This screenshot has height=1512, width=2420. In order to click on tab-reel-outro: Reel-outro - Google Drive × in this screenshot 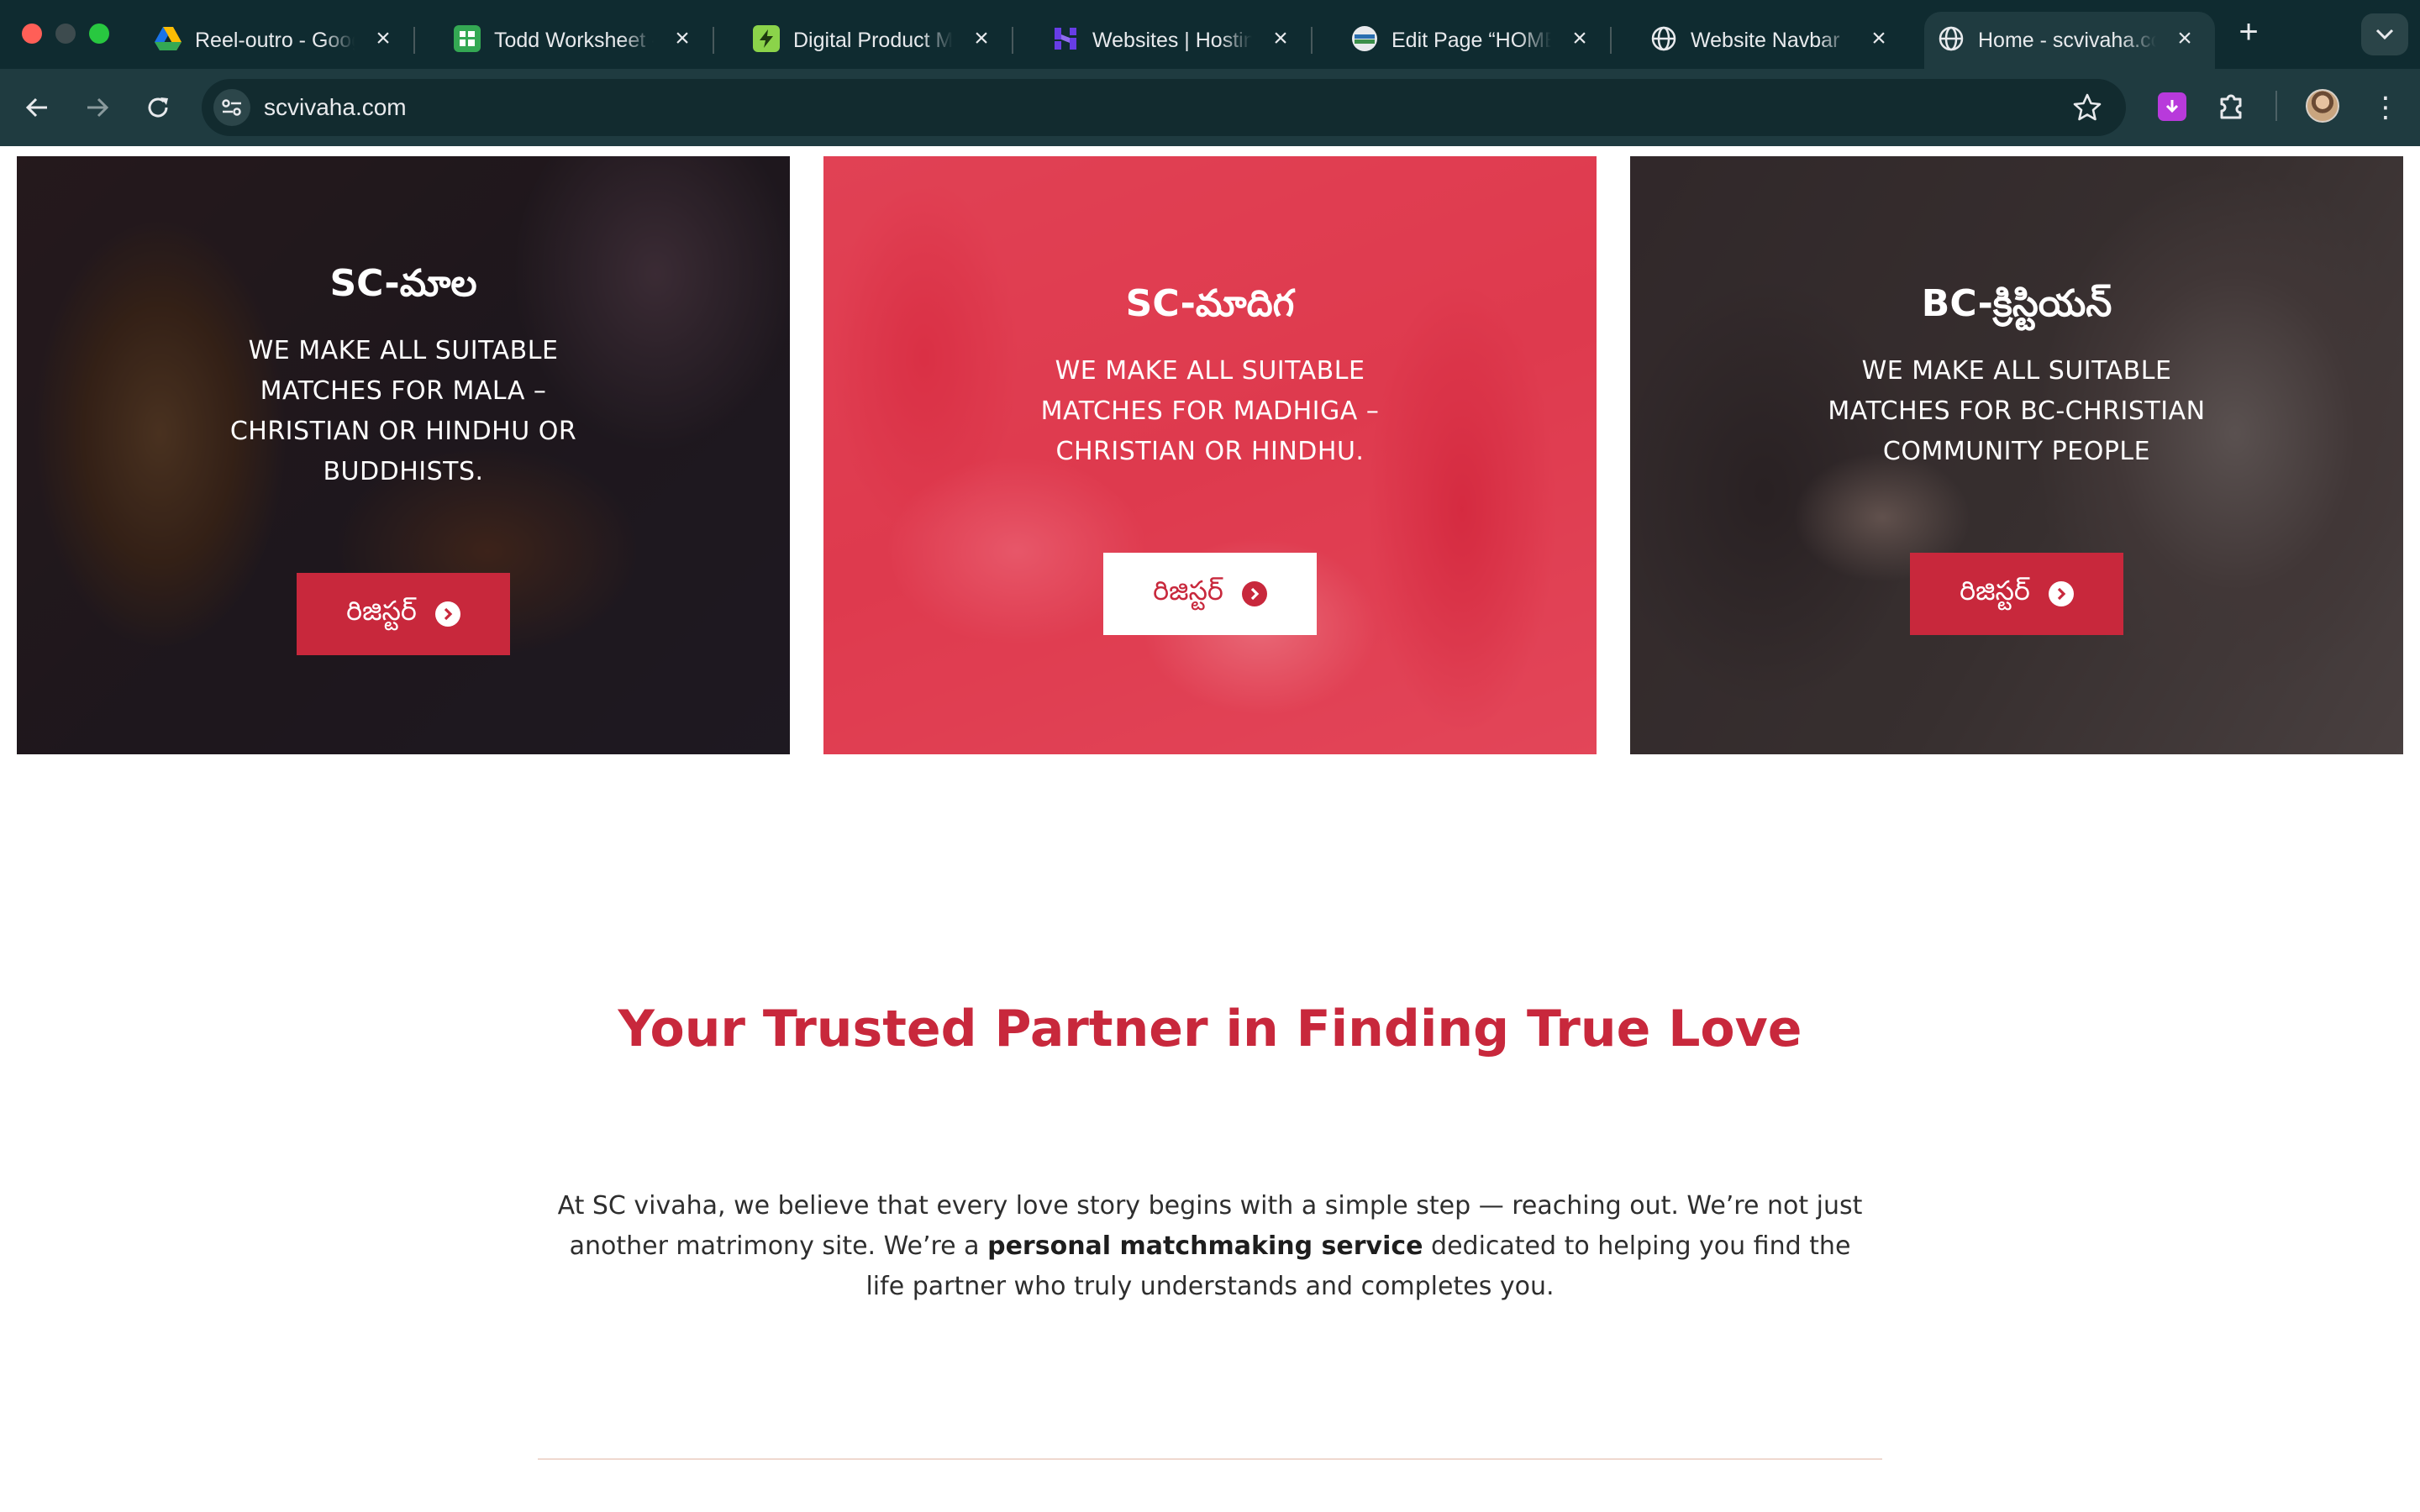, I will do `click(278, 40)`.